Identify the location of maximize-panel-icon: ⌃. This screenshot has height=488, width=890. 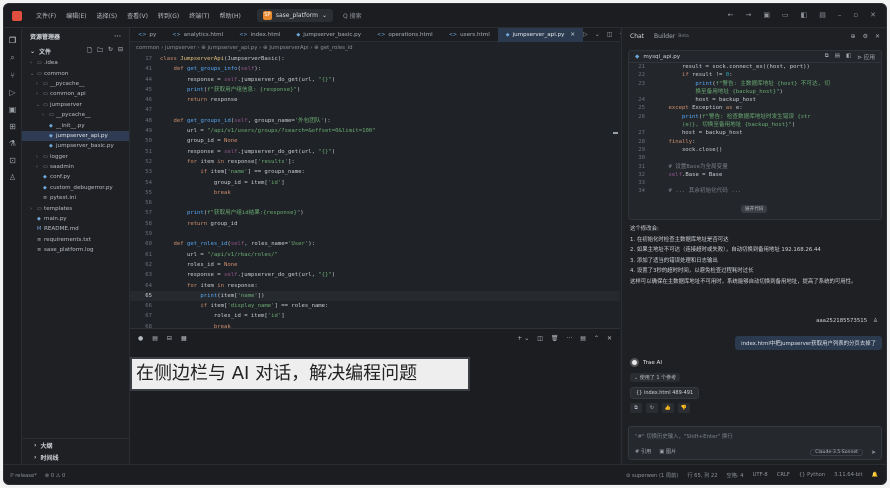
(596, 338).